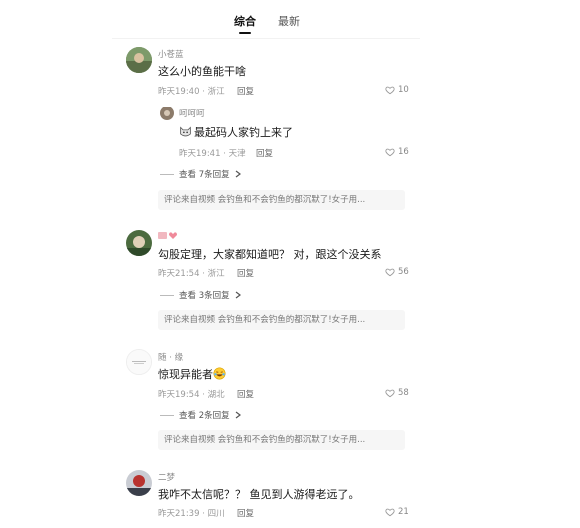 Image resolution: width=580 pixels, height=528 pixels. Describe the element at coordinates (397, 272) in the screenshot. I see `like-button: 56` at that location.